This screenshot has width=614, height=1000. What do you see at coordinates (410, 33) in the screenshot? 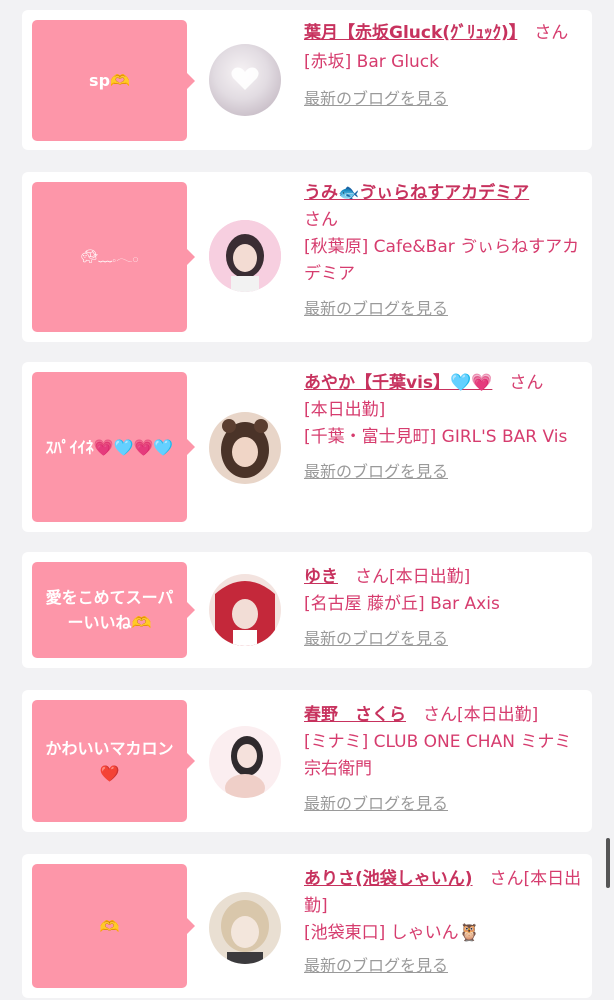
I see `girl-name-link: 葉月【赤坂Gluck(ｸﾞﾘｭｯｸ)】` at bounding box center [410, 33].